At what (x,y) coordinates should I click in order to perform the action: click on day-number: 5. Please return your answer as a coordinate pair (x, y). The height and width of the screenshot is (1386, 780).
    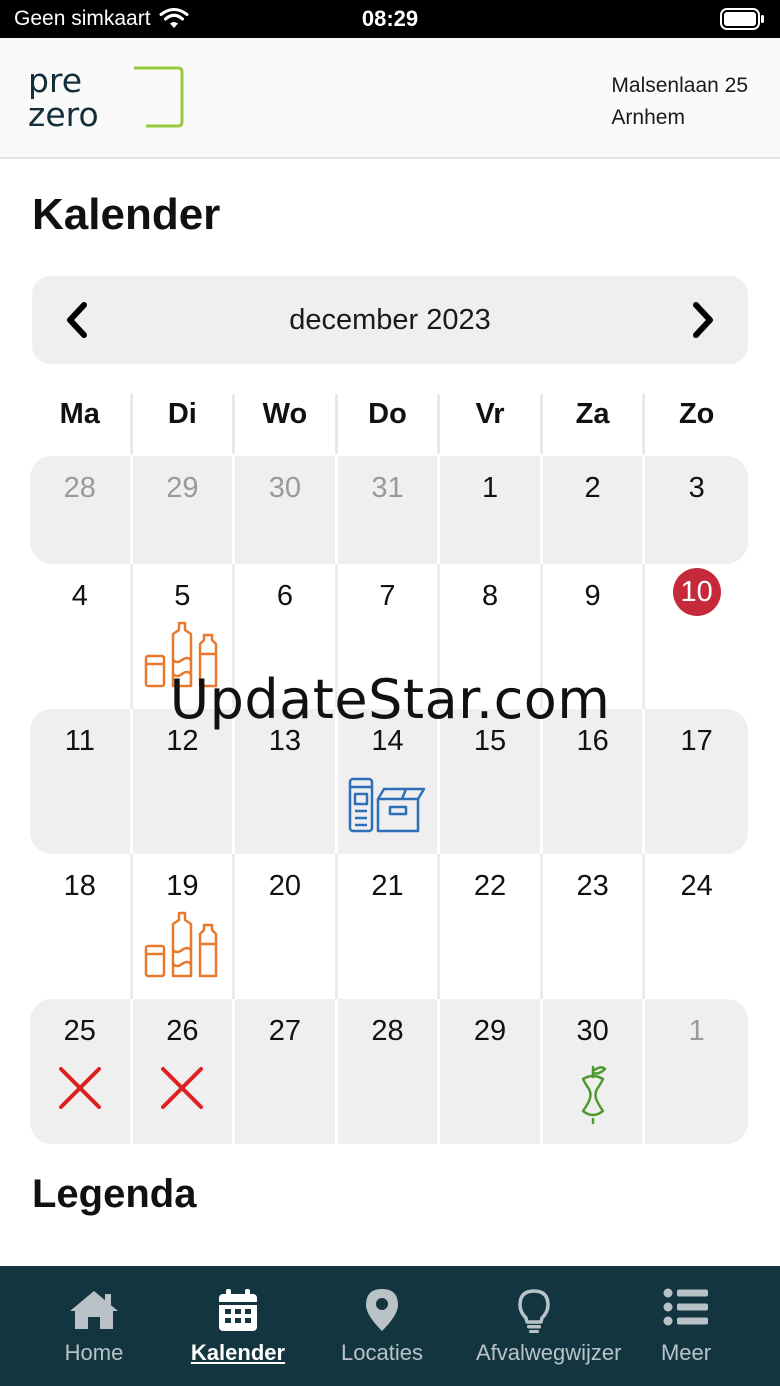
    Looking at the image, I should click on (182, 596).